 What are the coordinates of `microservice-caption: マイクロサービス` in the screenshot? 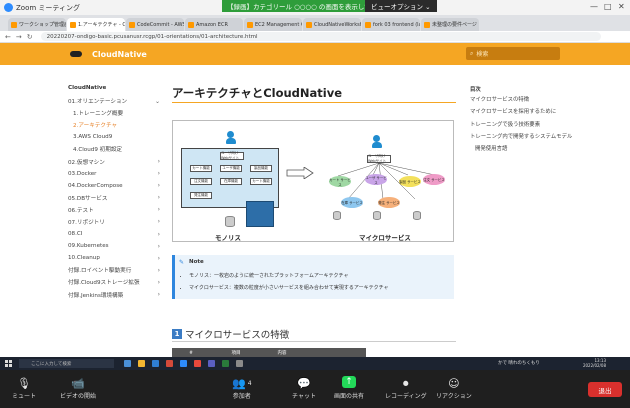 It's located at (385, 238).